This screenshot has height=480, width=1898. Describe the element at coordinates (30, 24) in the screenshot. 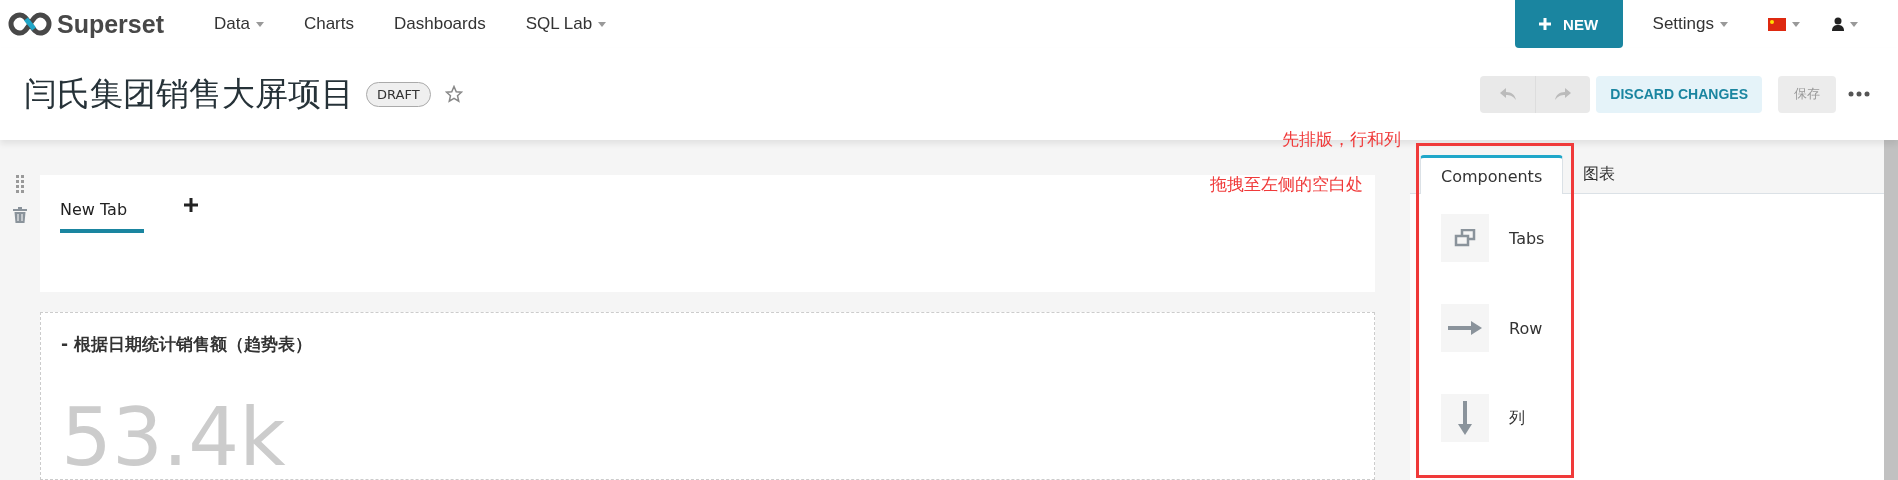

I see `logo-icon` at that location.